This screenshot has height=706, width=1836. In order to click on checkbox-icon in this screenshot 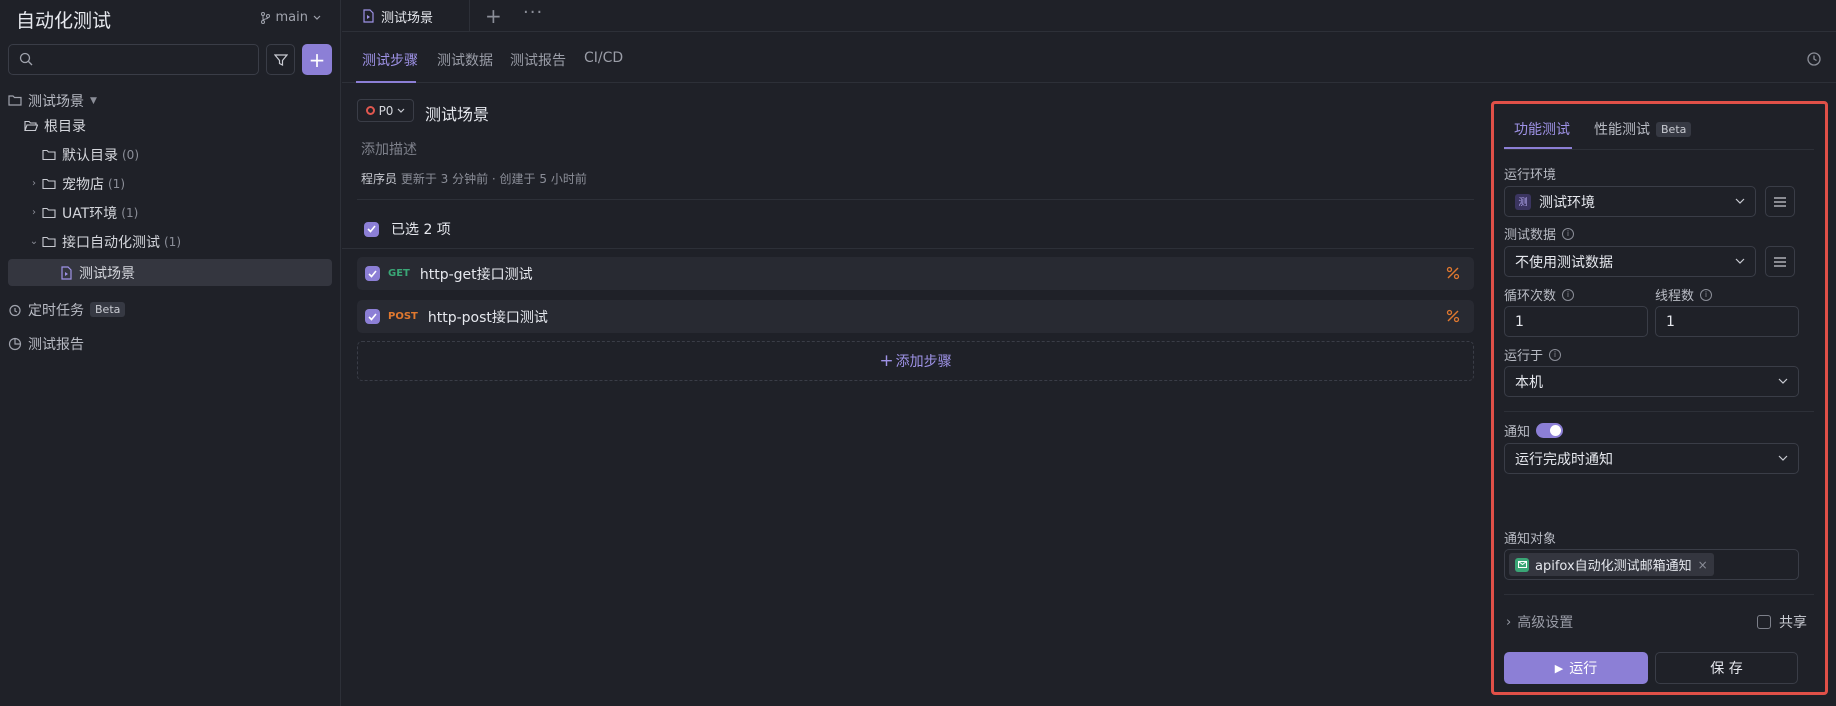, I will do `click(1764, 622)`.